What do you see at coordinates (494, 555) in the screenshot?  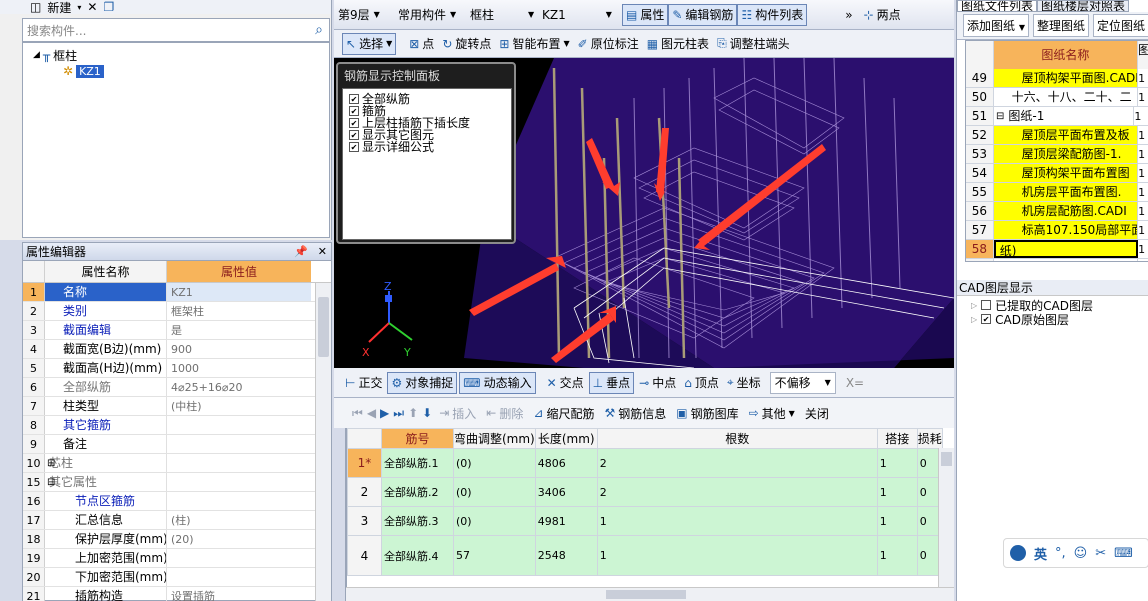 I see `rebar-bend-adjust: 57` at bounding box center [494, 555].